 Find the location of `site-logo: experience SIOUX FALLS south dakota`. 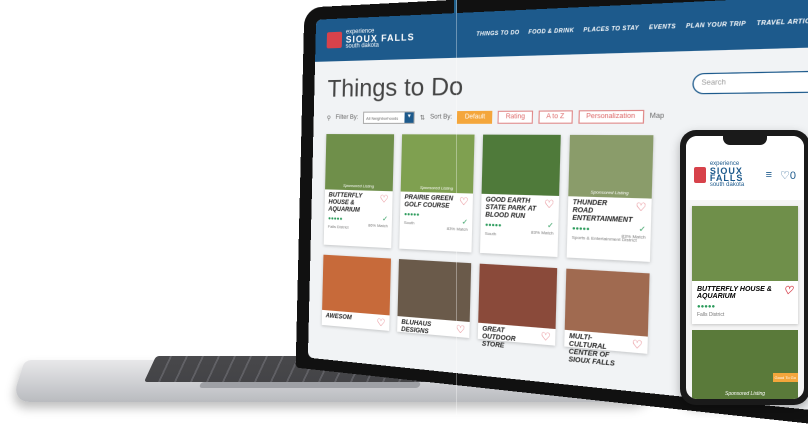

site-logo: experience SIOUX FALLS south dakota is located at coordinates (370, 38).